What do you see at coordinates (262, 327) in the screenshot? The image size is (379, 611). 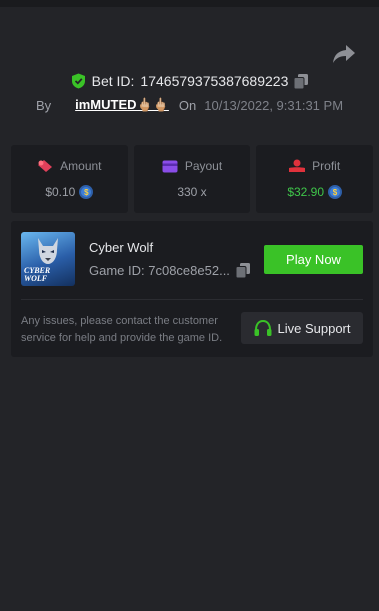 I see `headset-icon` at bounding box center [262, 327].